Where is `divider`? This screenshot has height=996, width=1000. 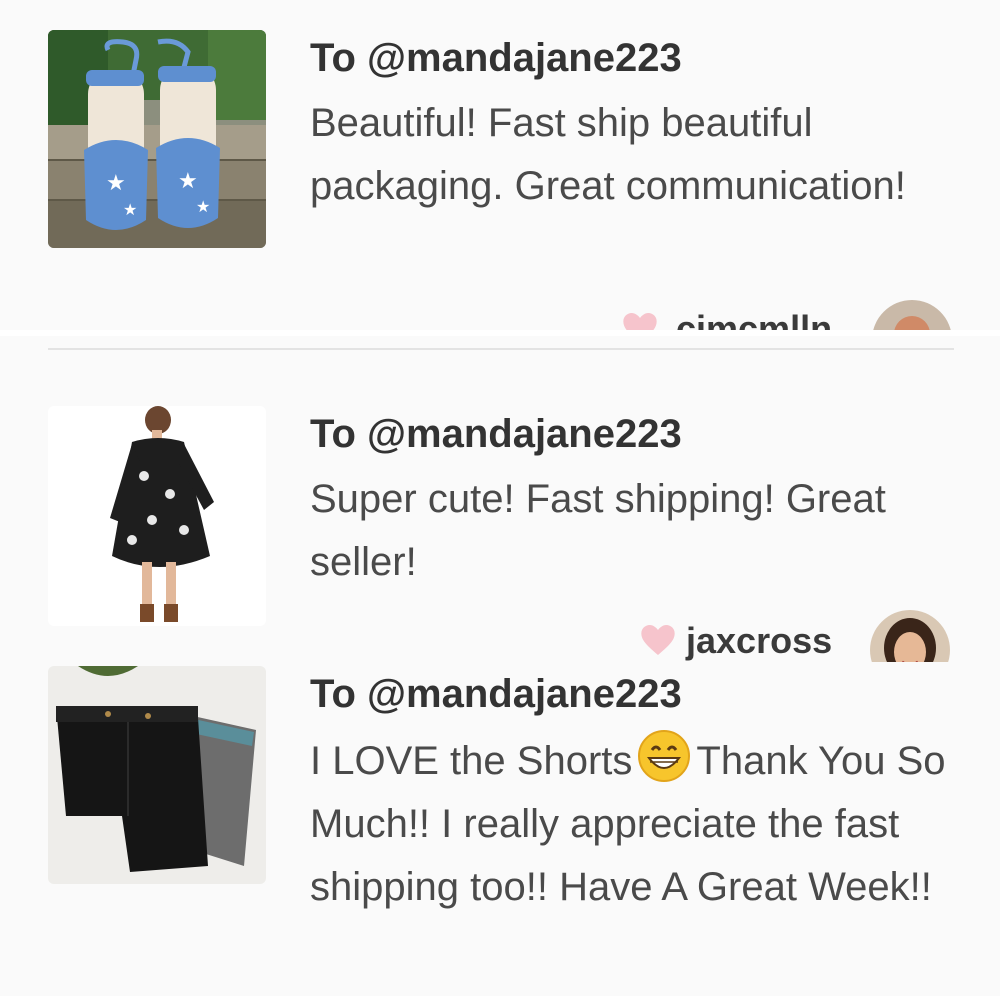 divider is located at coordinates (501, 349).